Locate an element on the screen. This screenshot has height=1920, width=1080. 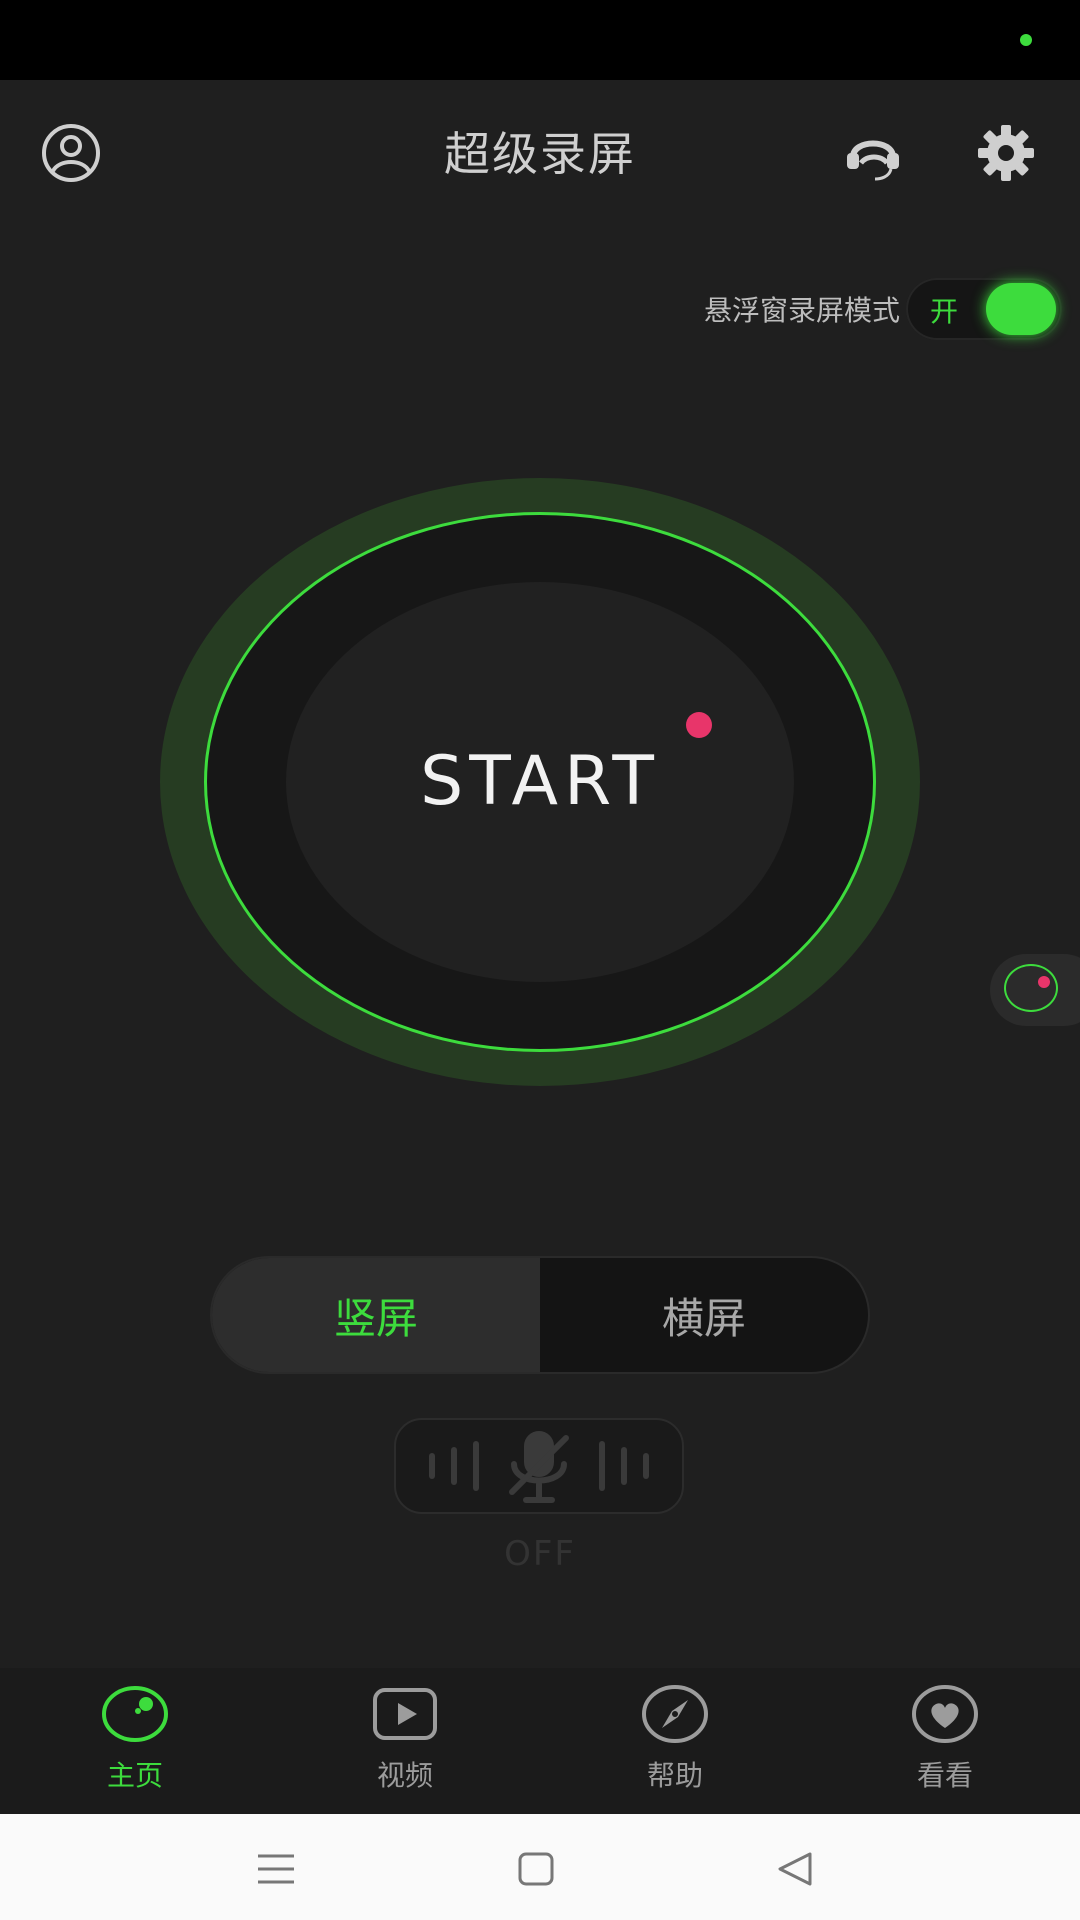
portrait-button: 竖屏 is located at coordinates (376, 1315).